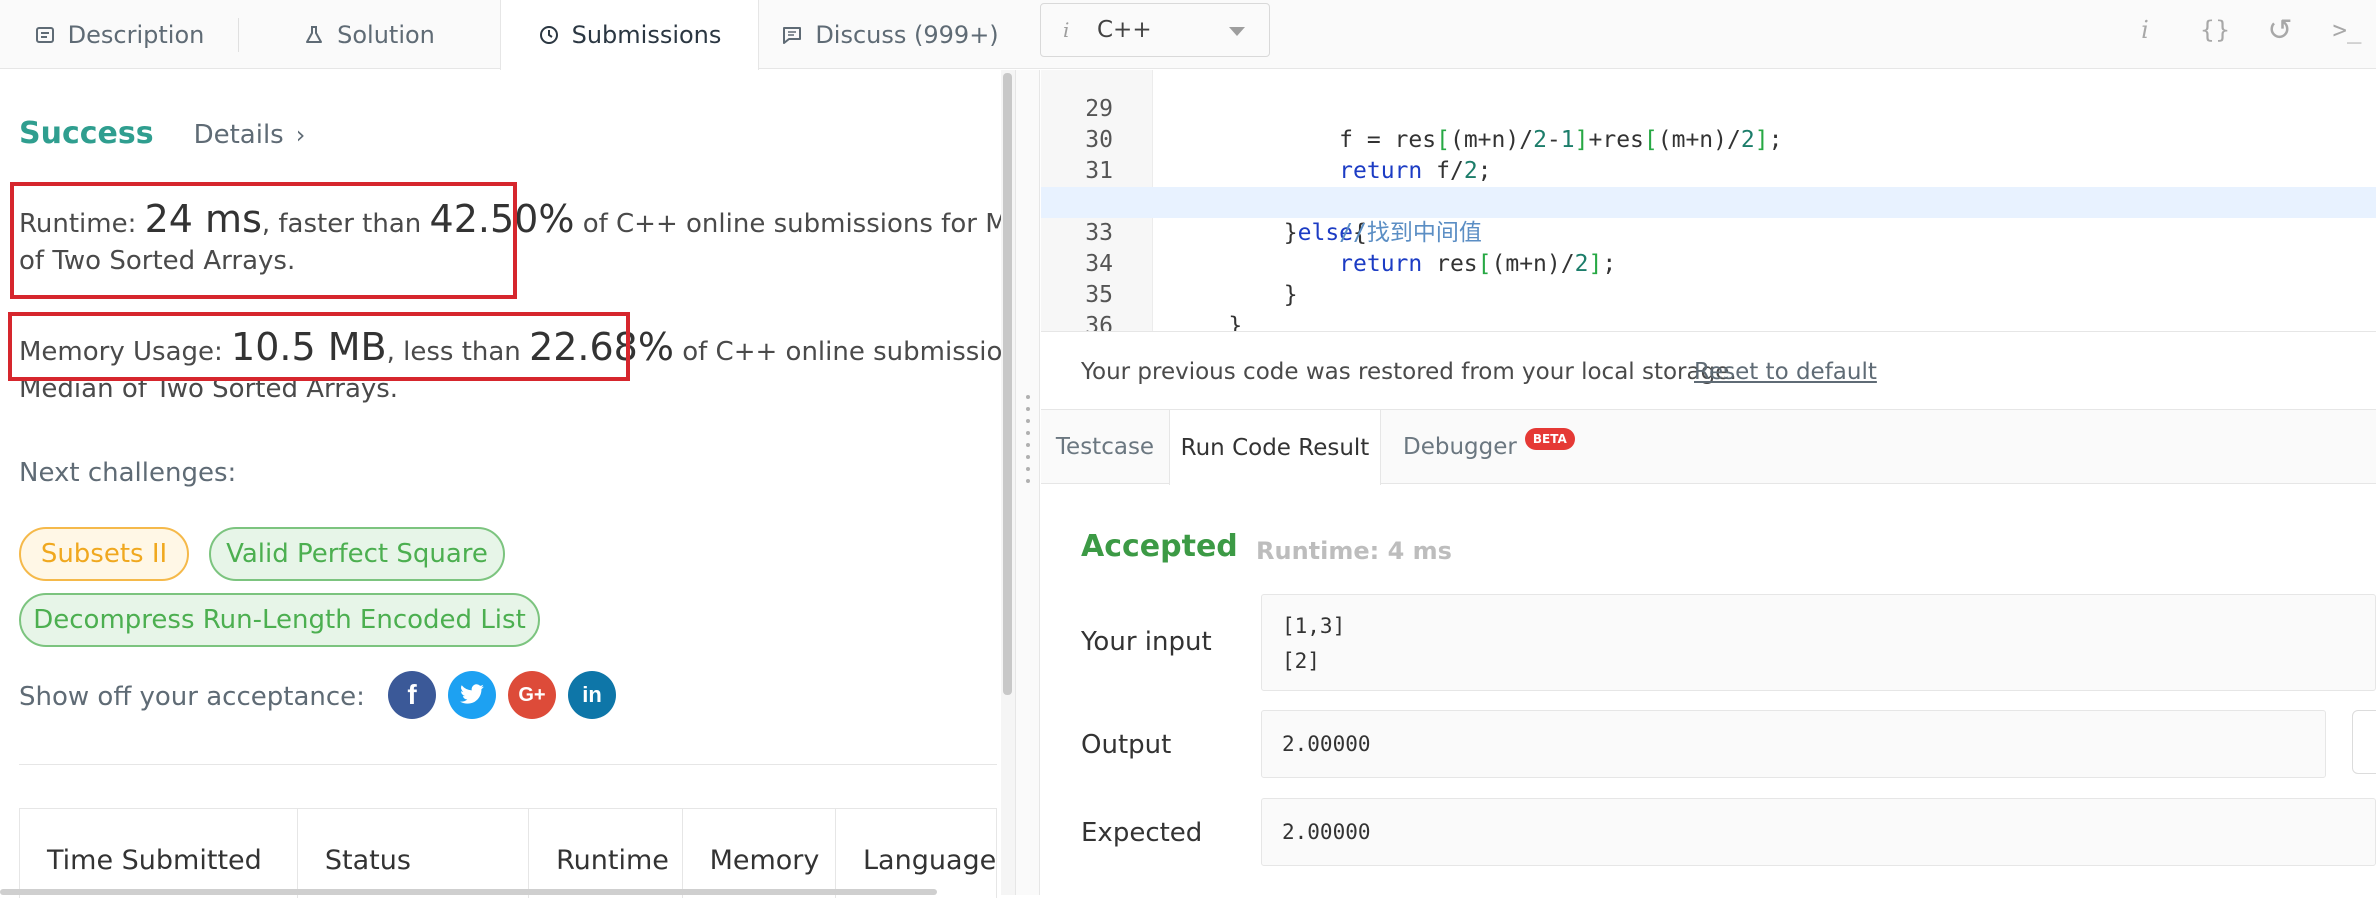  I want to click on code-line: 35 }, so click(1708, 290).